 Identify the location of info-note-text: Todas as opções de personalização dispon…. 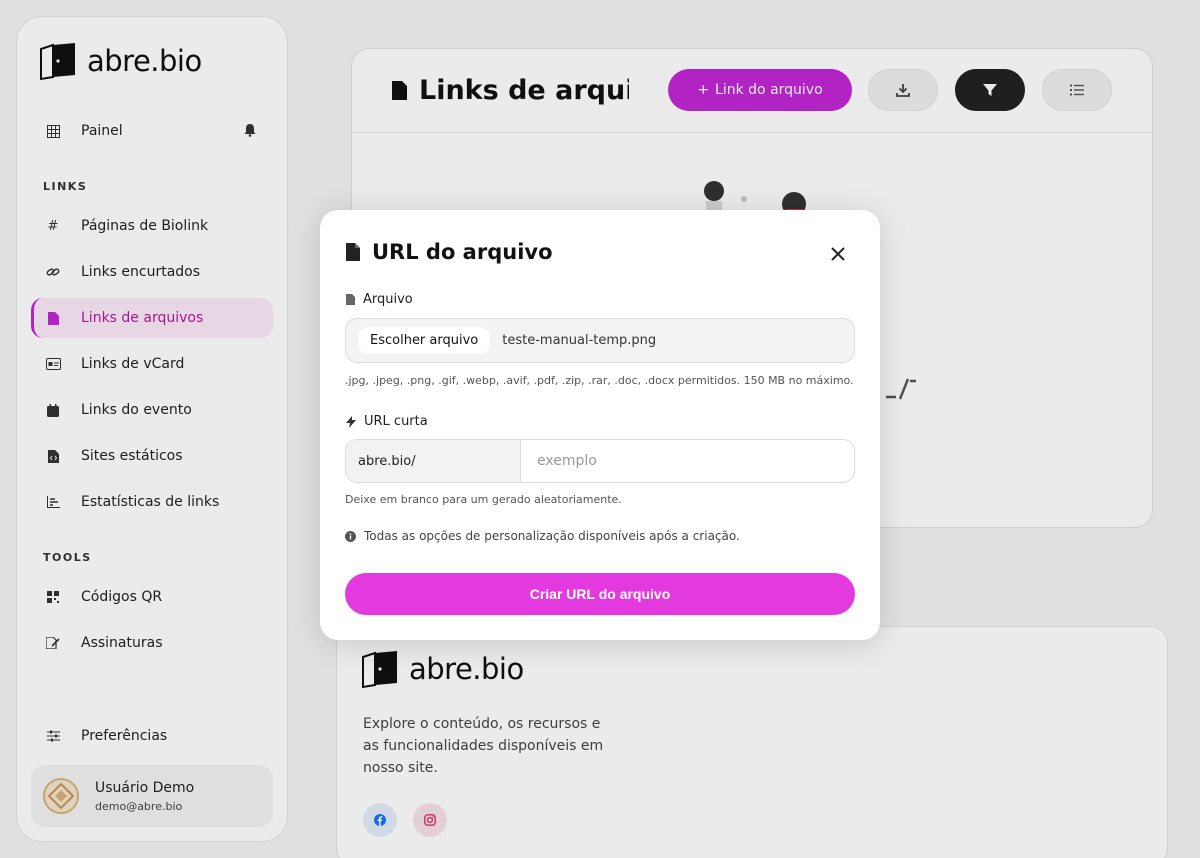
(552, 536).